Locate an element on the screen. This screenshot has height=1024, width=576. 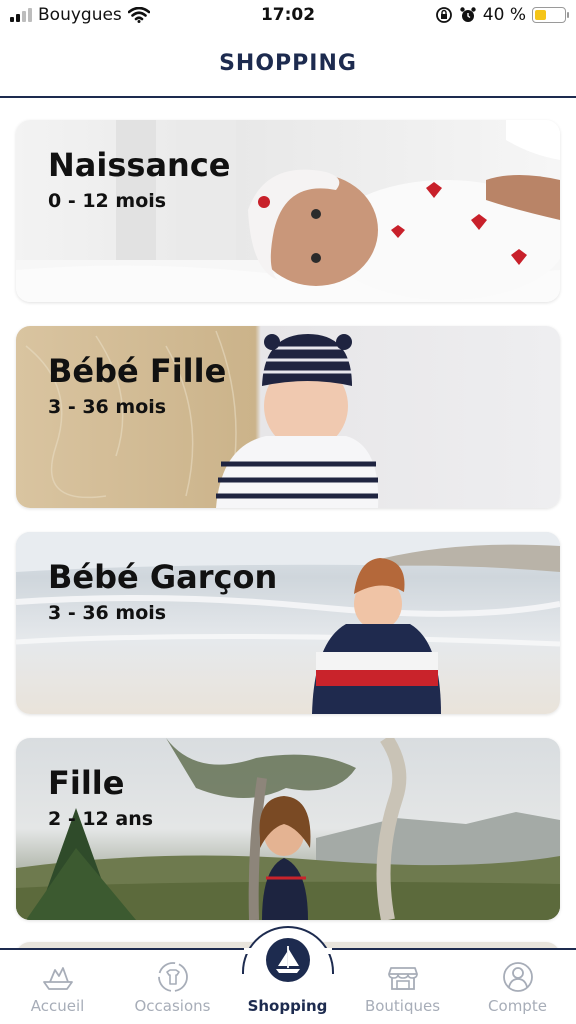
tab-compte: Compte is located at coordinates (517, 987).